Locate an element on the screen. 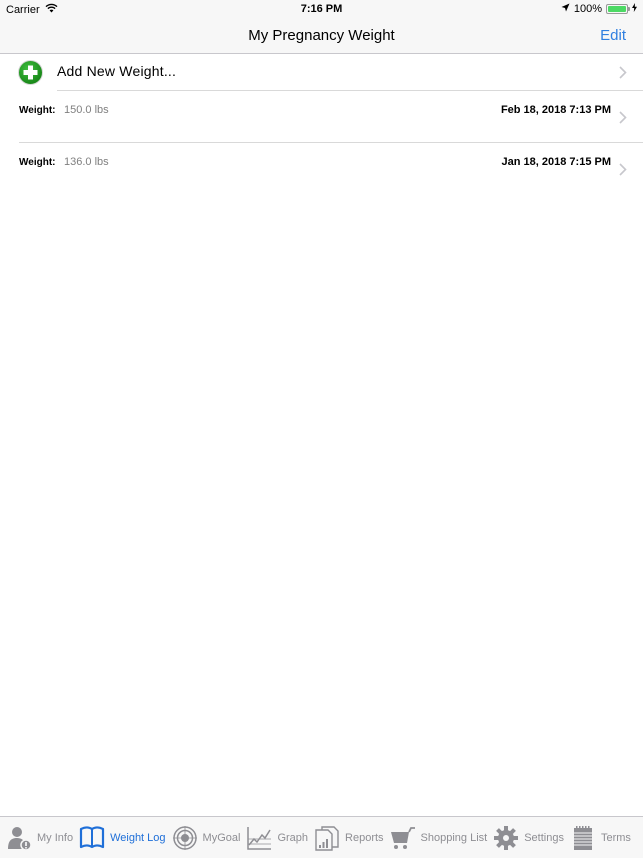 The image size is (643, 858). battery-icon is located at coordinates (618, 9).